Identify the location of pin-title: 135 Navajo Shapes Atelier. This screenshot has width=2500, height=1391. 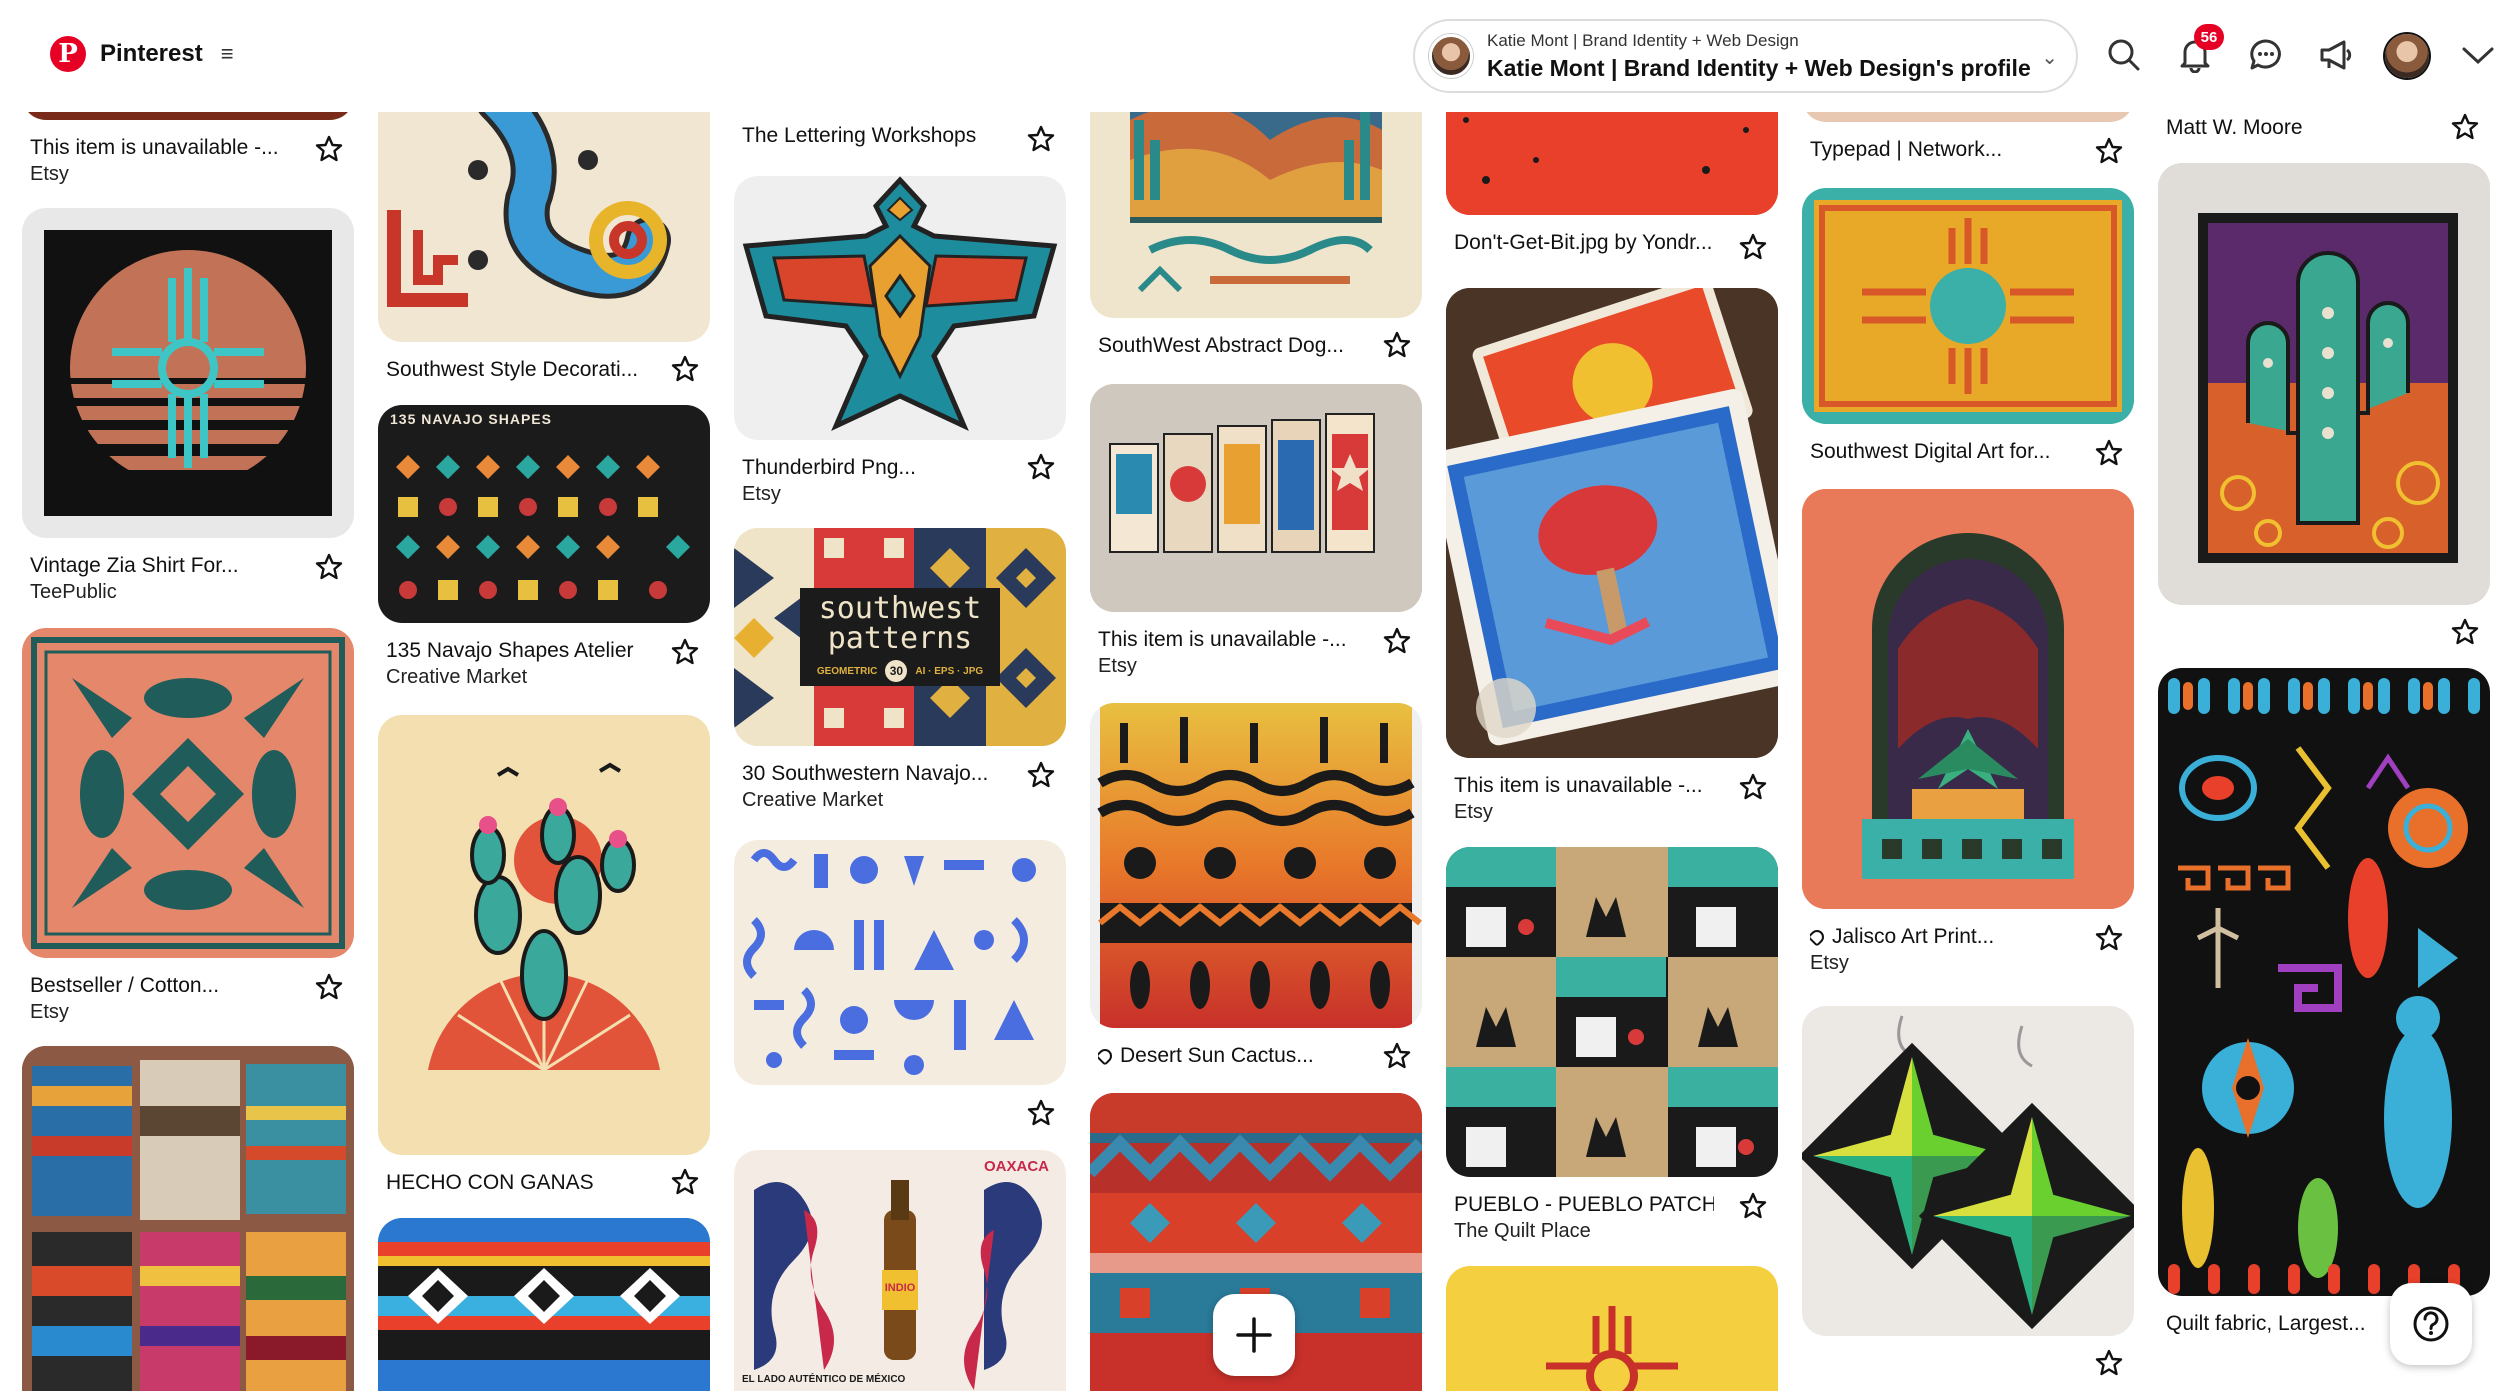
(516, 651).